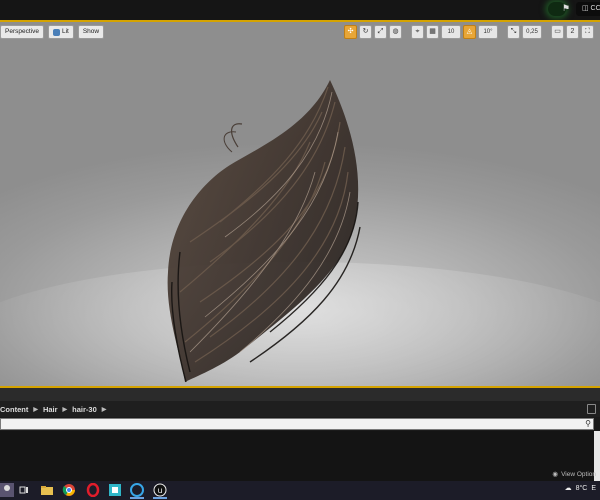 The height and width of the screenshot is (500, 600). I want to click on window-controls: ◫ CC, so click(588, 9).